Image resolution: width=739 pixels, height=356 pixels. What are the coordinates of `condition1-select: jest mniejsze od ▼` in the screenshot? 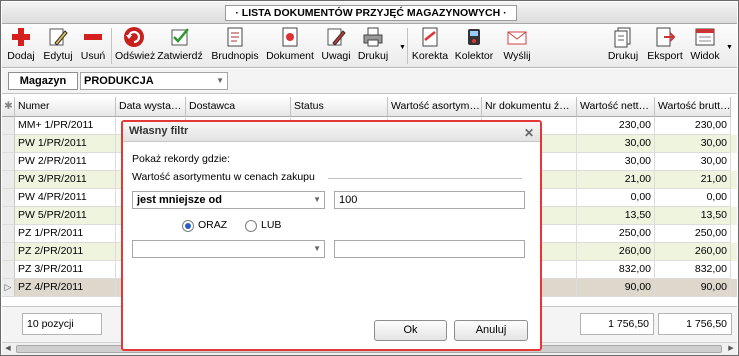 It's located at (228, 200).